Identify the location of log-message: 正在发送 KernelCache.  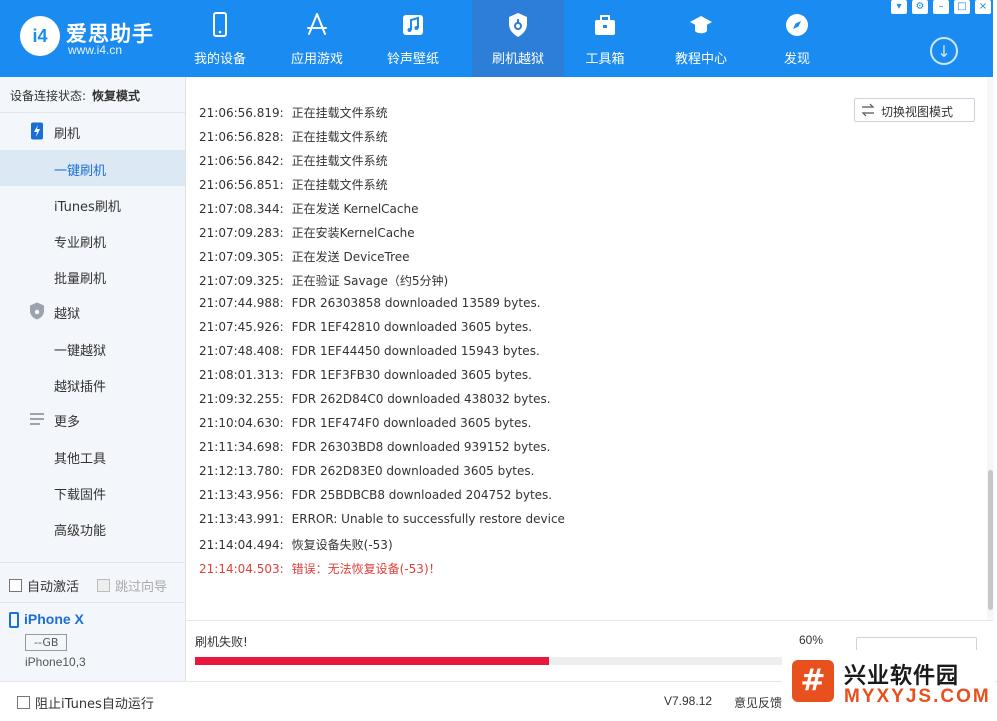
(355, 209).